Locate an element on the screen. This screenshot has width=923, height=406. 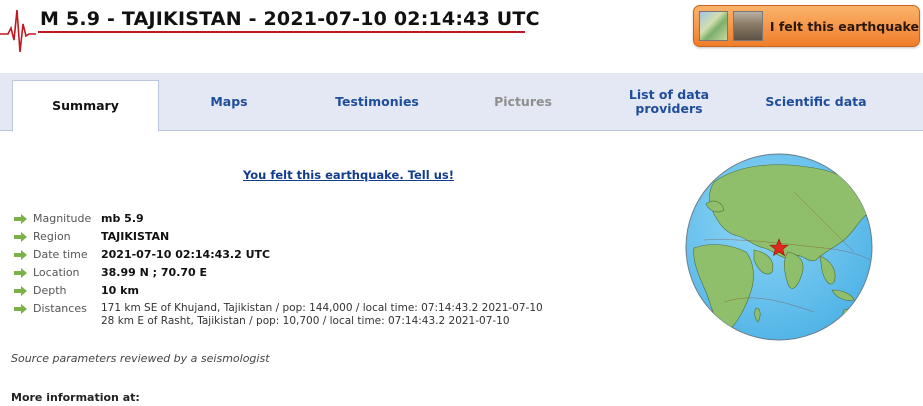
detail-row-region: Region TAJIKISTAN is located at coordinates (278, 238).